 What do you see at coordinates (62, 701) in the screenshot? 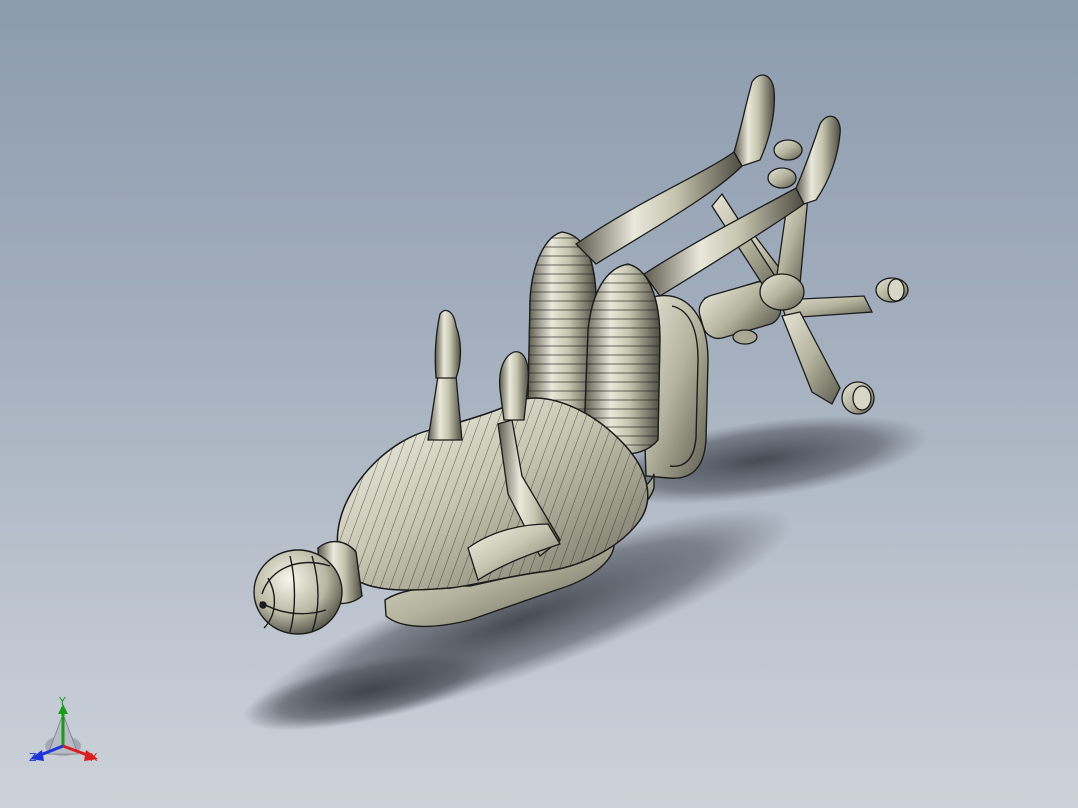
I see `y-axis-label: Y` at bounding box center [62, 701].